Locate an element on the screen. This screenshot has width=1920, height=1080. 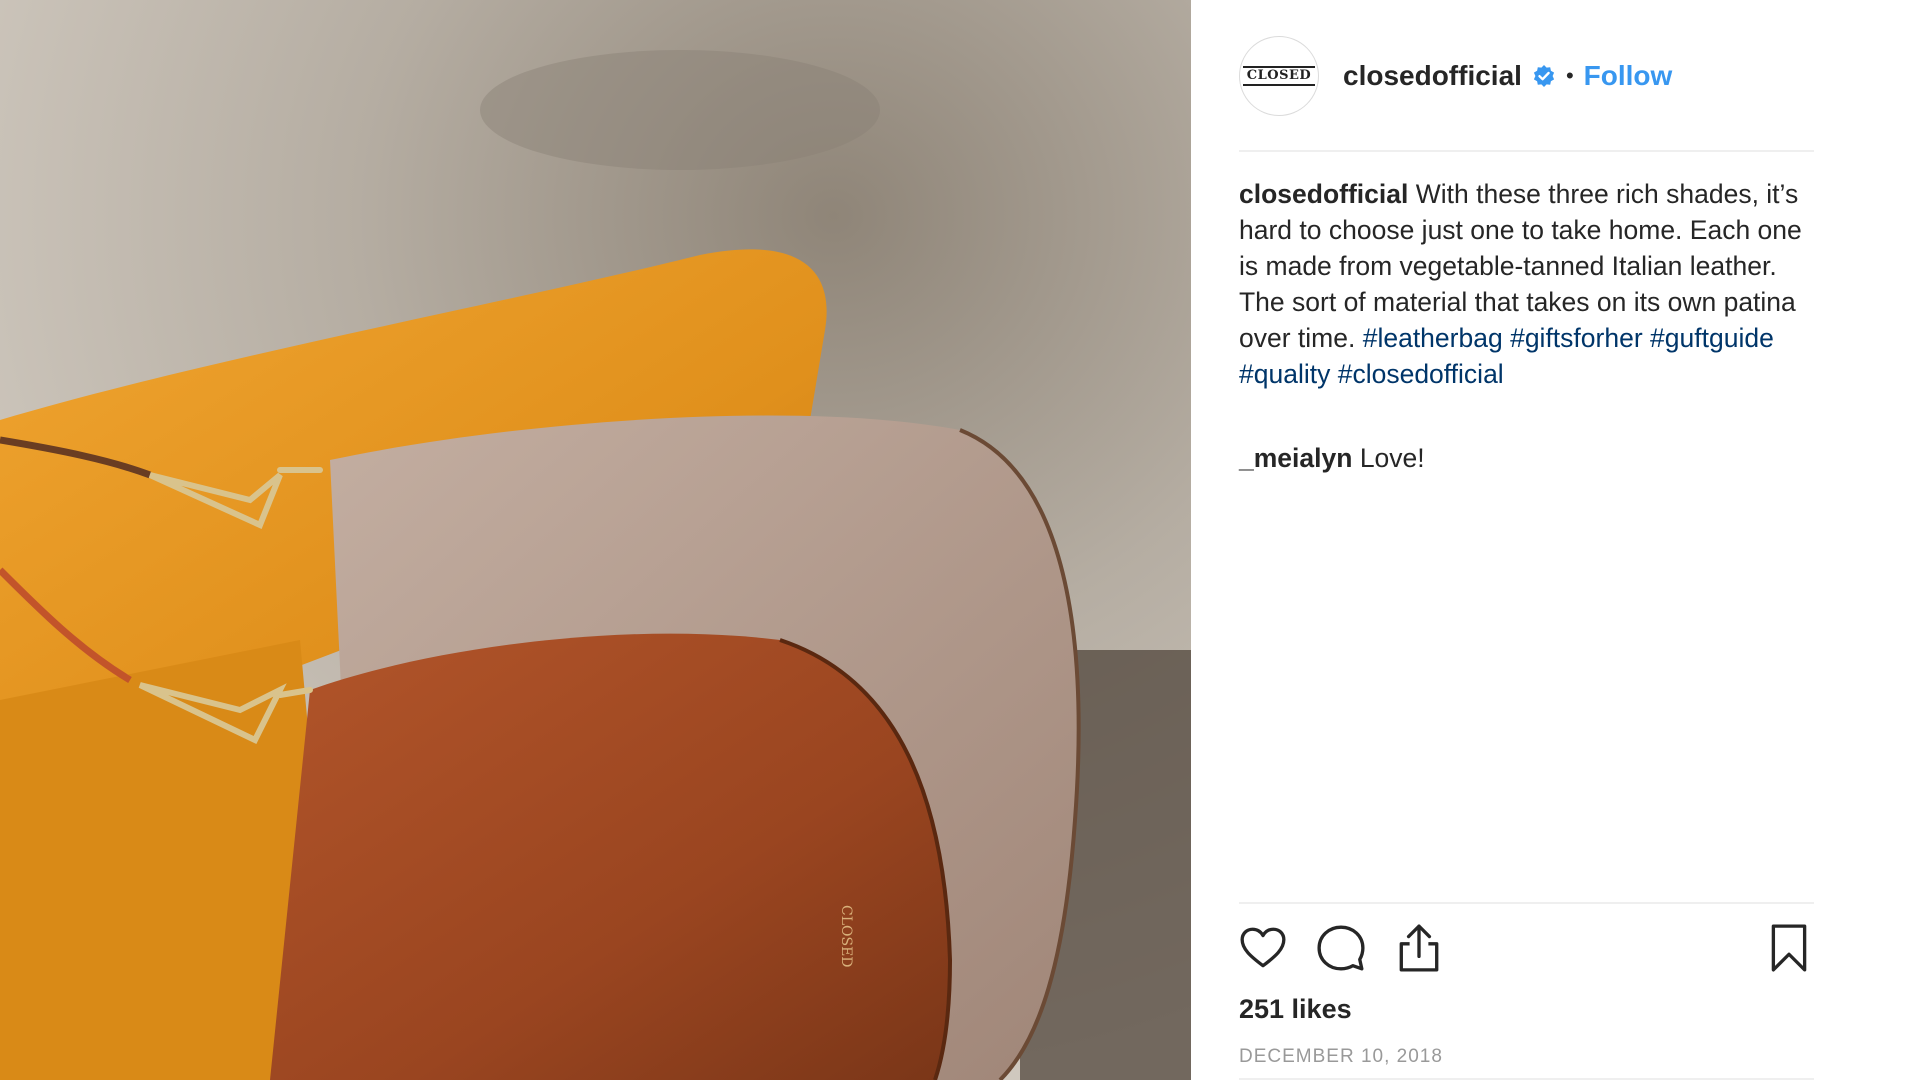
comment-username: _meialyn is located at coordinates (1295, 458).